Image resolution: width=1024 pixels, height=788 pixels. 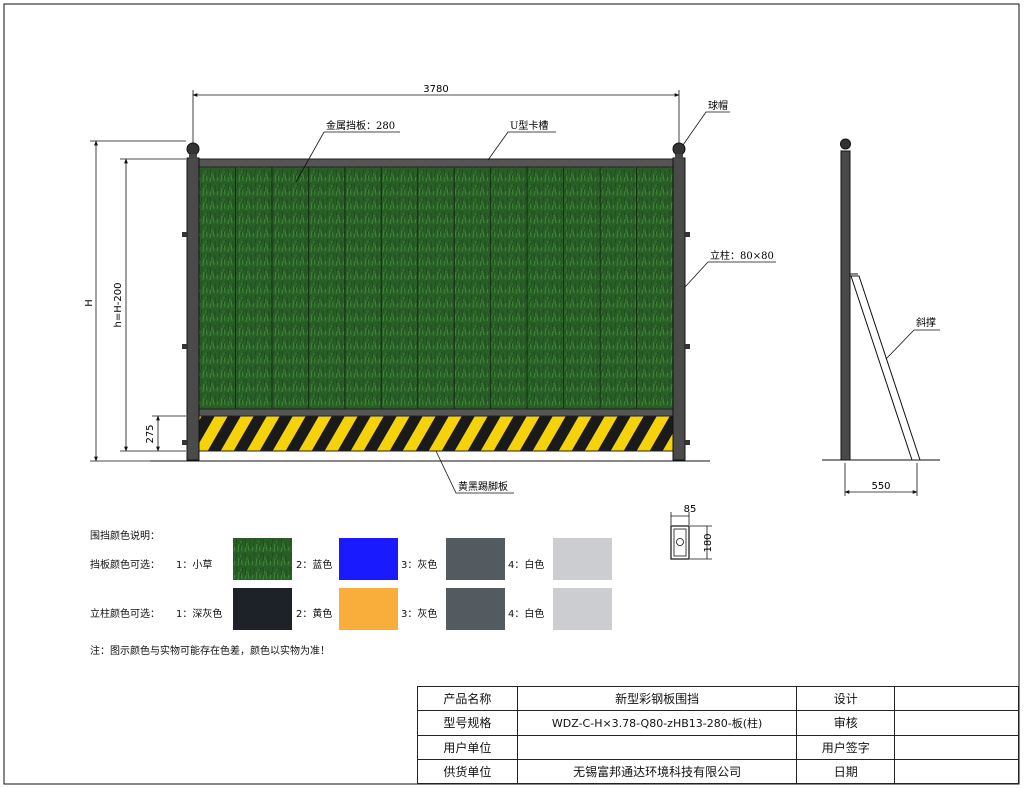 What do you see at coordinates (368, 609) in the screenshot?
I see `post-swatch-yellow` at bounding box center [368, 609].